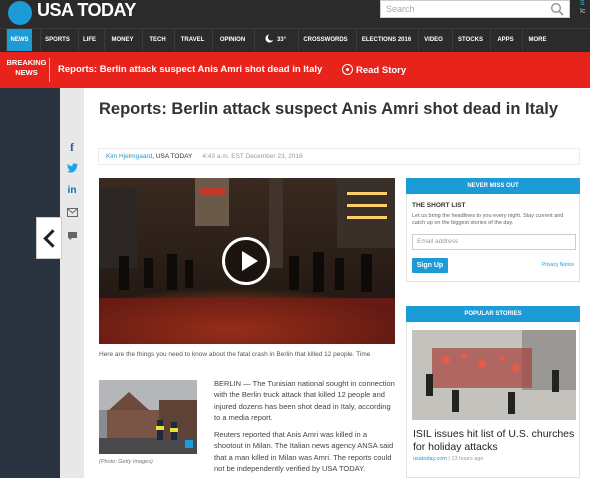 The image size is (590, 478). What do you see at coordinates (475, 9) in the screenshot?
I see `search-input: Search` at bounding box center [475, 9].